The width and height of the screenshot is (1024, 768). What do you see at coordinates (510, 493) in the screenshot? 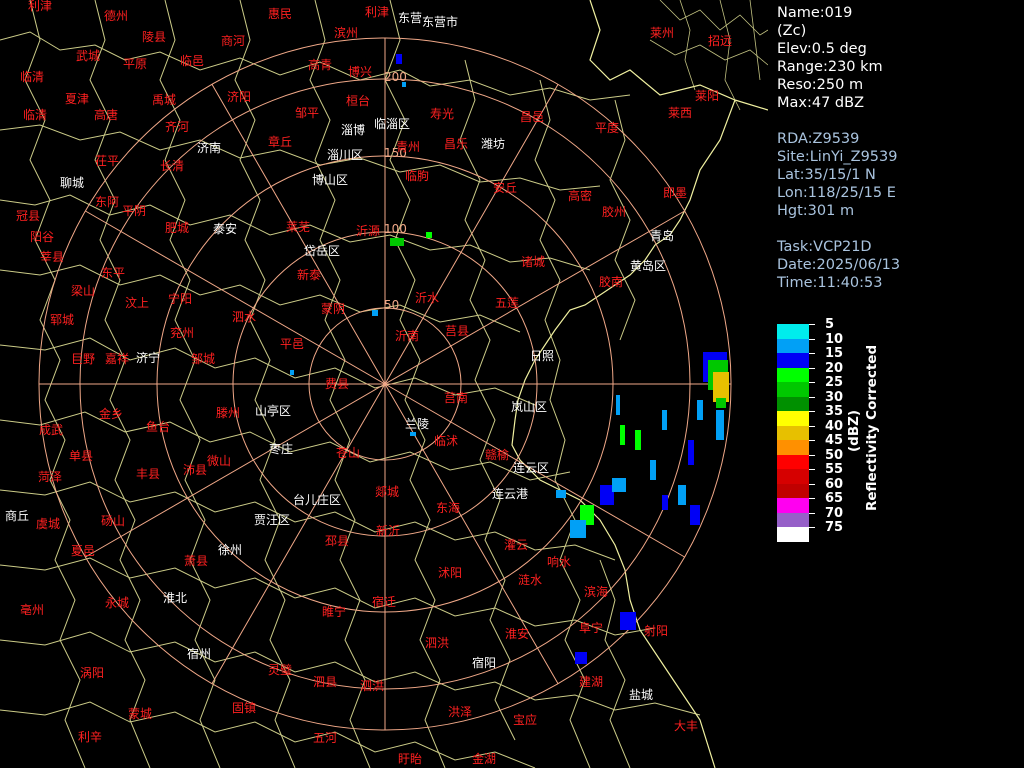
I see `place-label: 连云港` at bounding box center [510, 493].